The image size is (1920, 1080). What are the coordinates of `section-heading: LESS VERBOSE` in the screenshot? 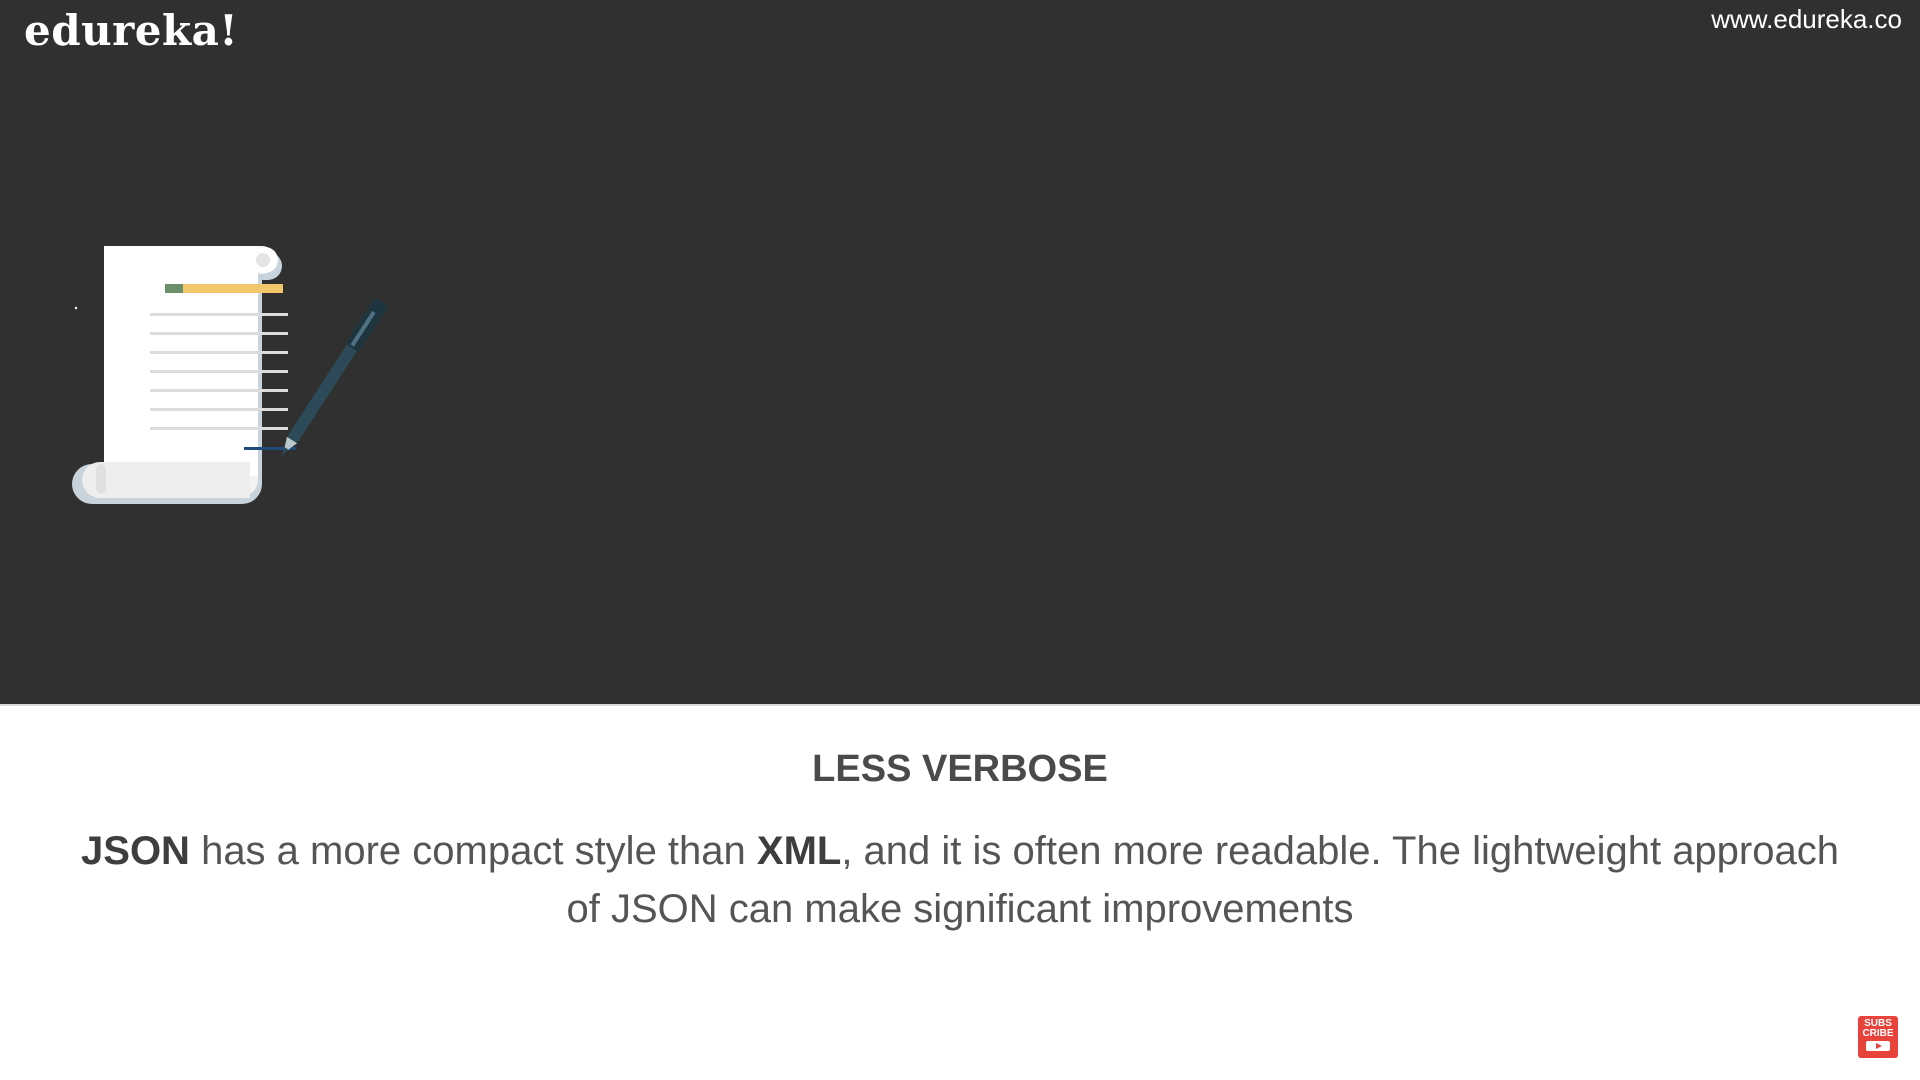 It's located at (960, 769).